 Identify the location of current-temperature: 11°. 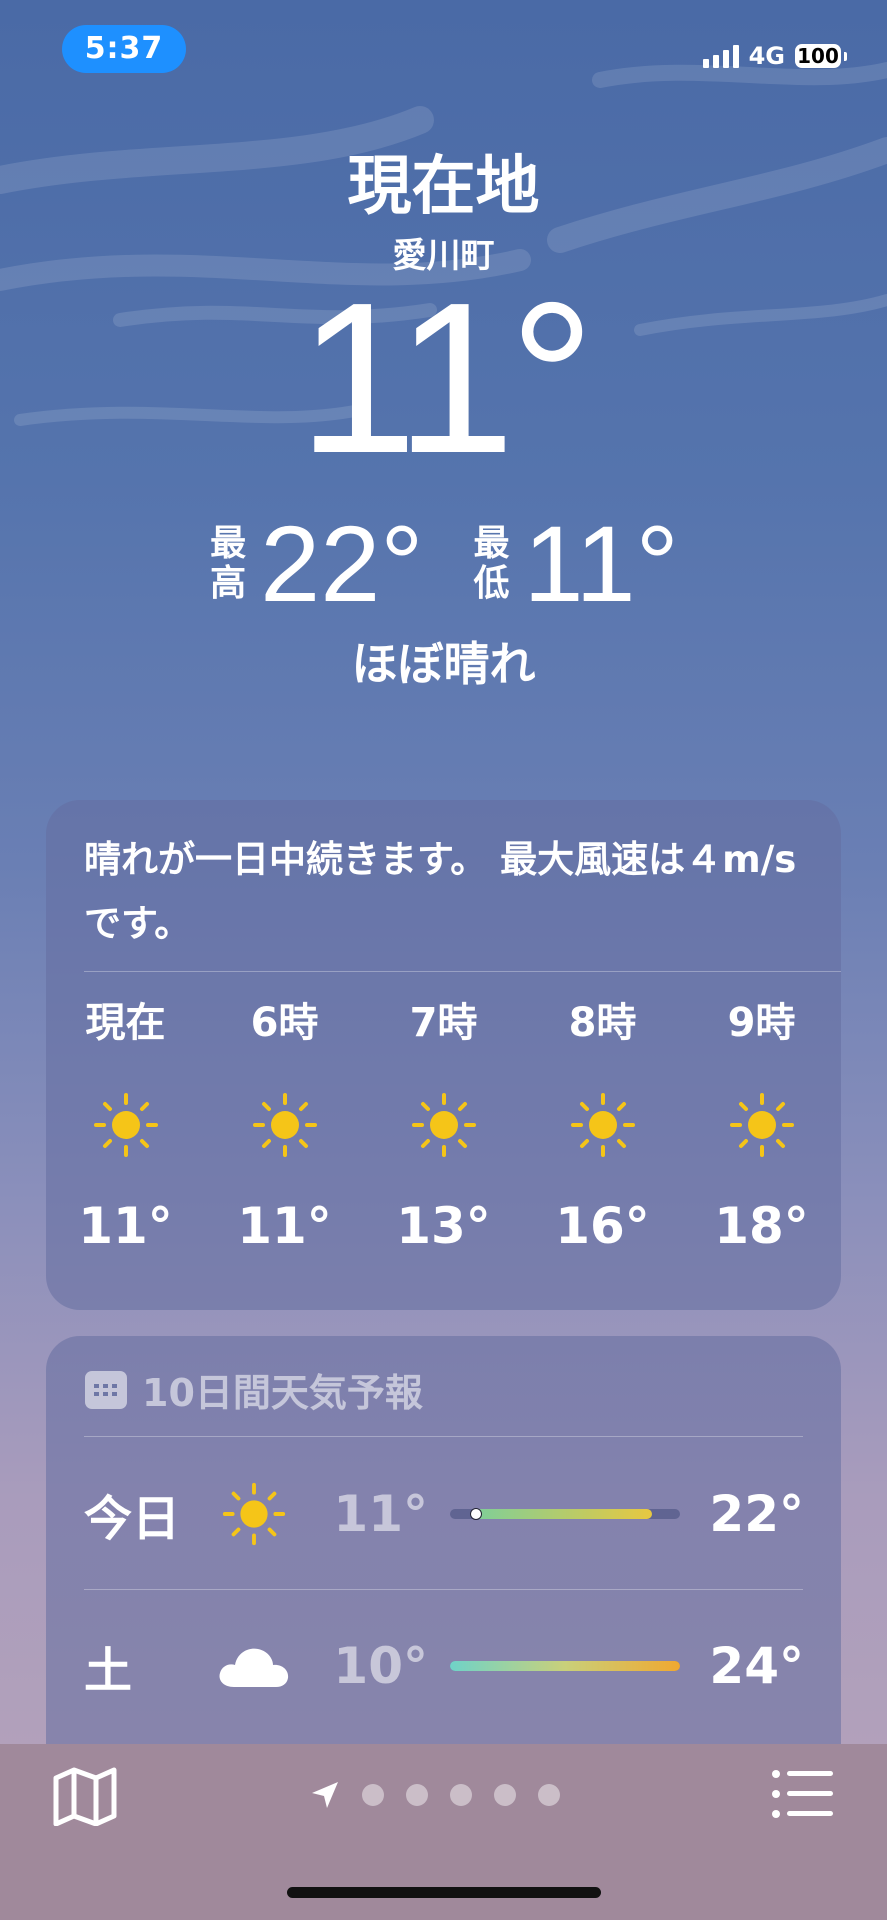
(446, 377).